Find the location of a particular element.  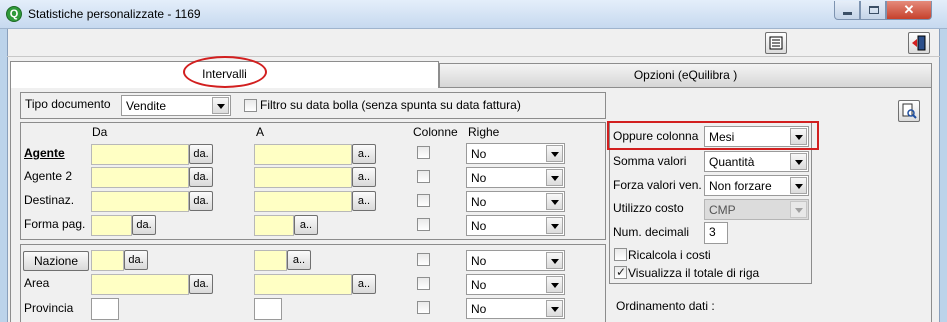

agente-a-button: a.. is located at coordinates (364, 154).